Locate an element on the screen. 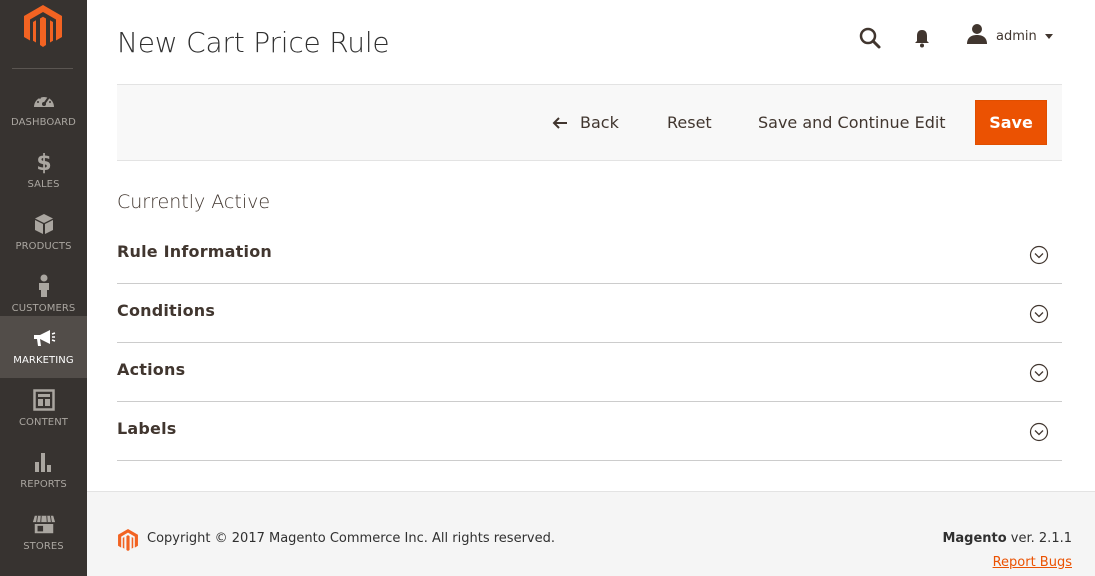 Image resolution: width=1095 pixels, height=576 pixels. brand-name: Magento is located at coordinates (974, 538).